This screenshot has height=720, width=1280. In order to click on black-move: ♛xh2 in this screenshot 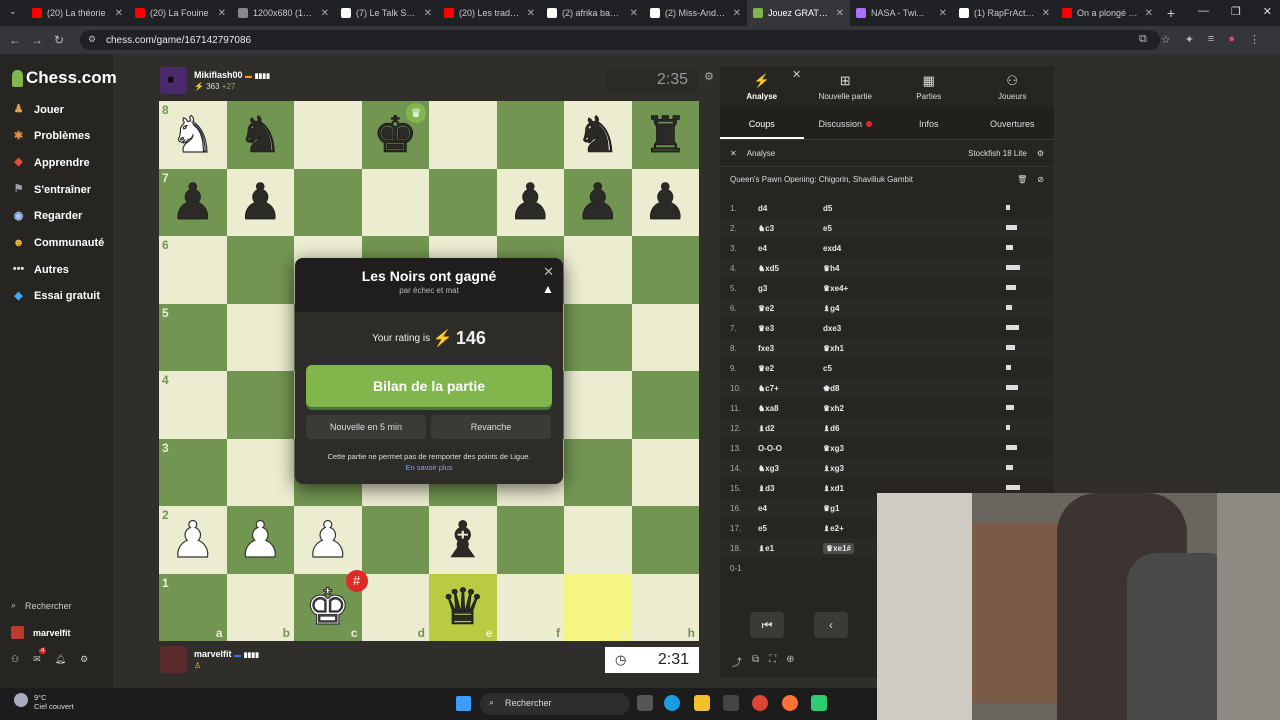, I will do `click(833, 408)`.